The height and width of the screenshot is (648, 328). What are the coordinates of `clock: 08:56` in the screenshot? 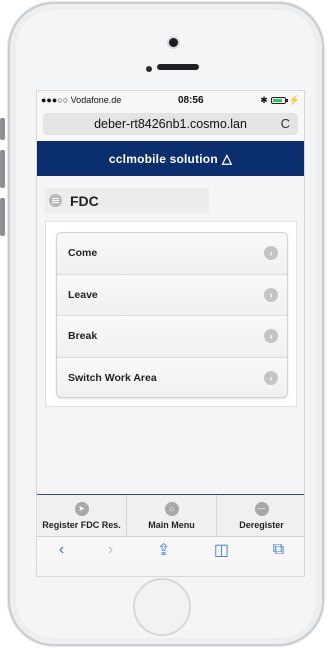 It's located at (190, 100).